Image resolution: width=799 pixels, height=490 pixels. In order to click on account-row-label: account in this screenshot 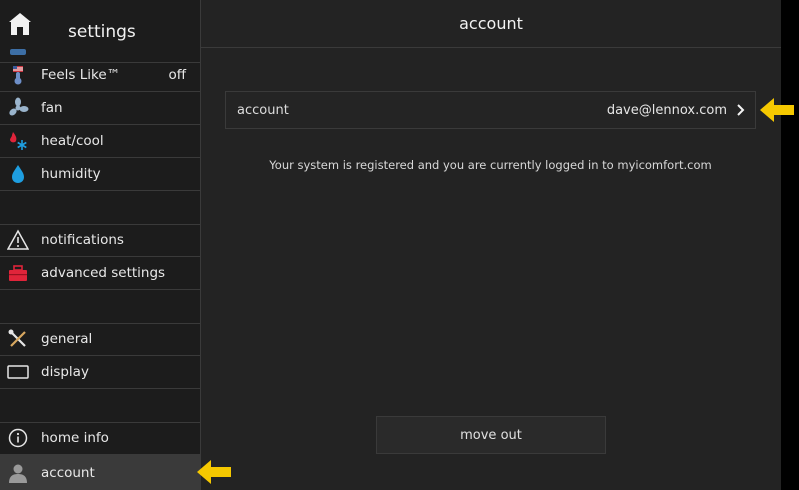, I will do `click(263, 110)`.